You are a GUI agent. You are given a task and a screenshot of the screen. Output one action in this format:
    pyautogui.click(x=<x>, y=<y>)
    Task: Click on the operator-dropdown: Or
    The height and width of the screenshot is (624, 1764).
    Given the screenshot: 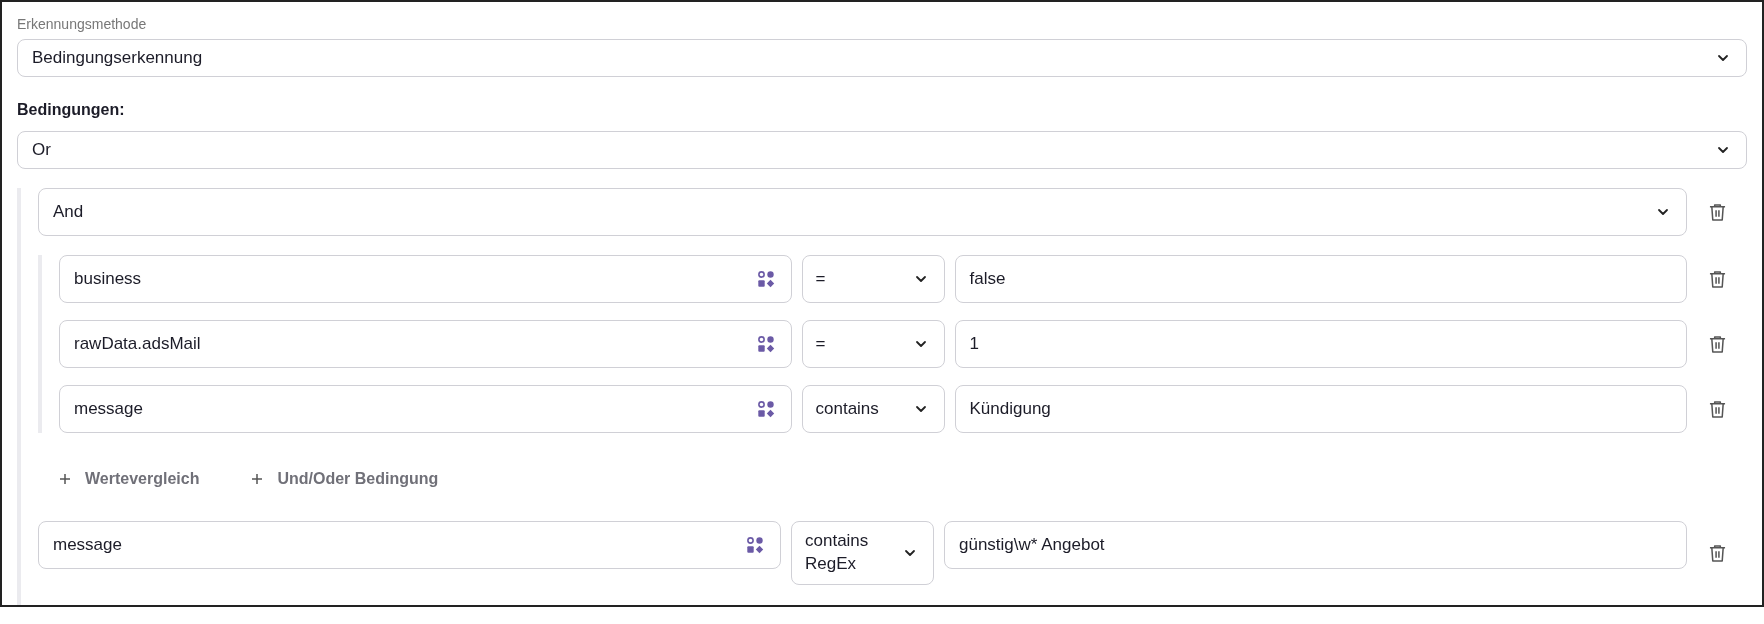 What is the action you would take?
    pyautogui.click(x=882, y=150)
    